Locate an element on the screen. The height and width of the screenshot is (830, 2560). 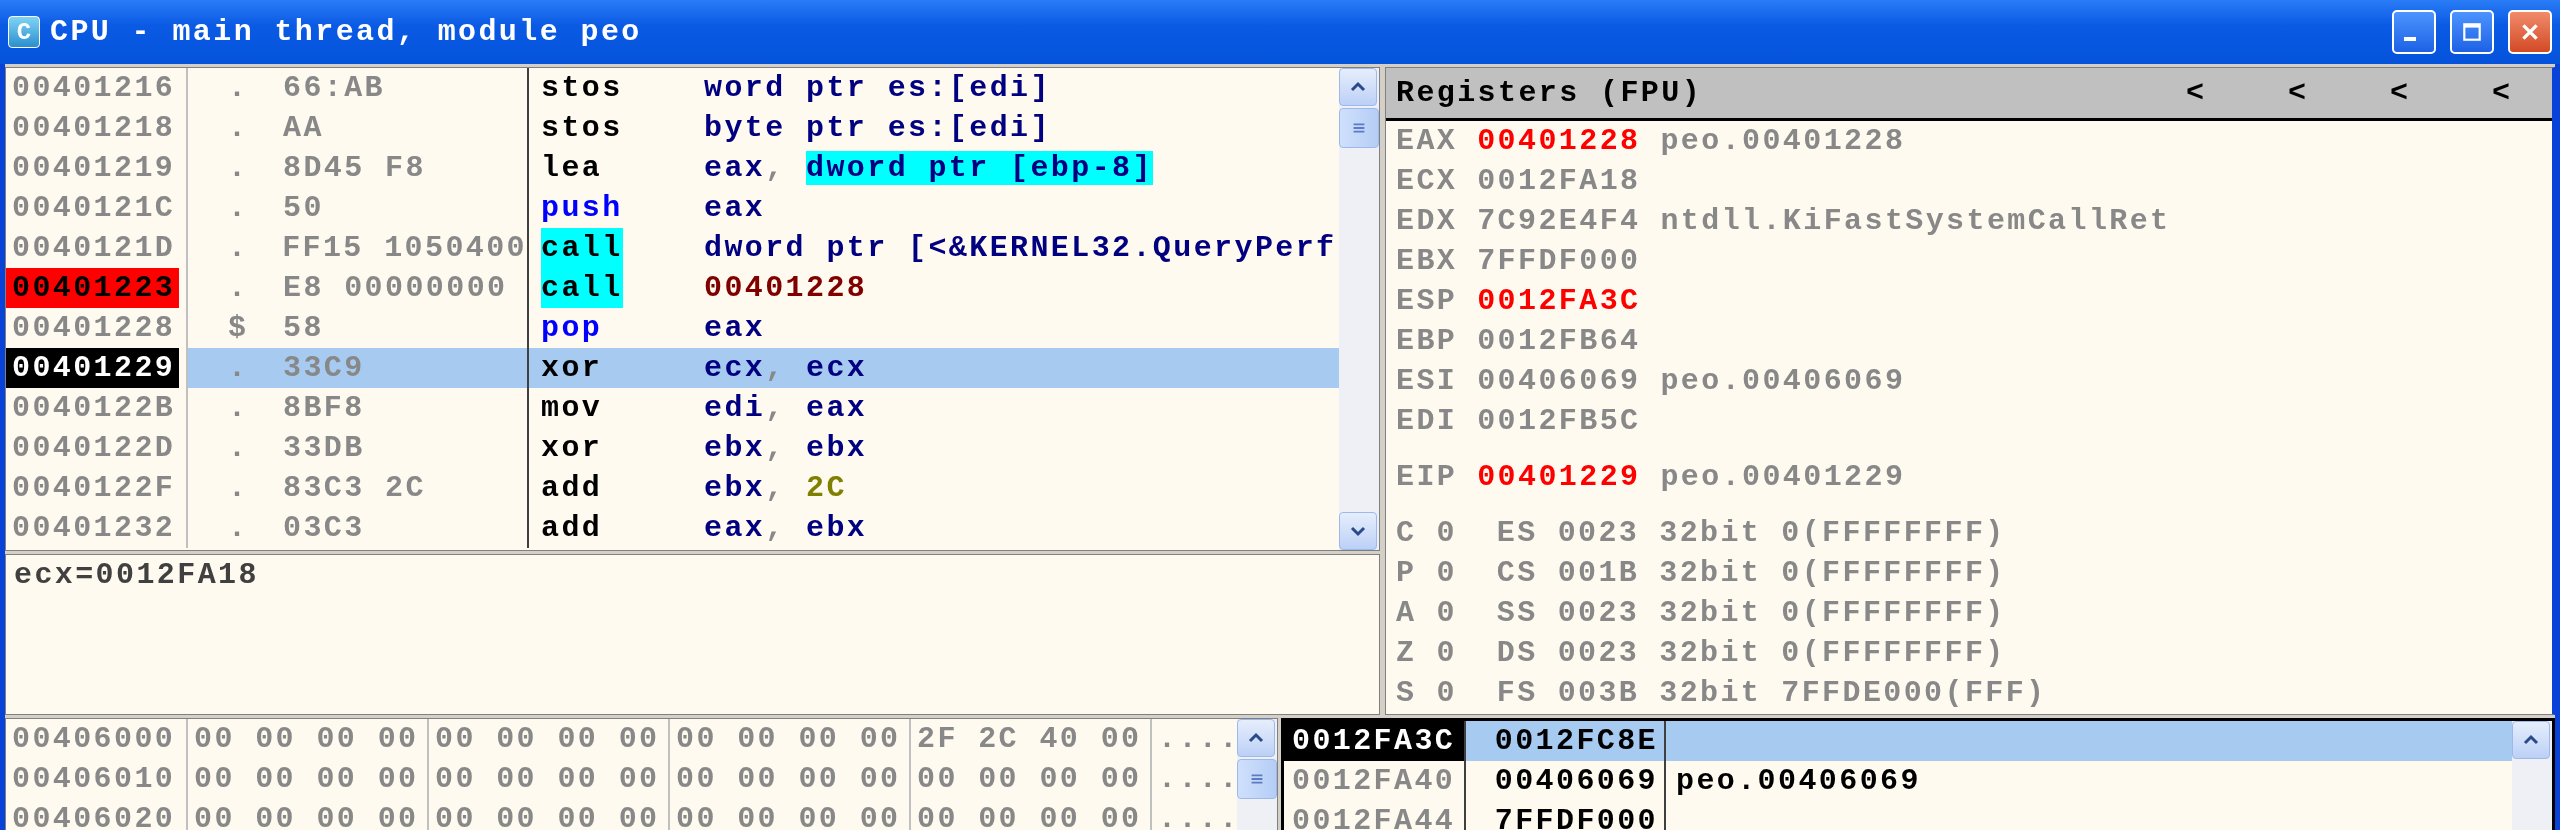
hex-bytes: AA is located at coordinates (303, 128).